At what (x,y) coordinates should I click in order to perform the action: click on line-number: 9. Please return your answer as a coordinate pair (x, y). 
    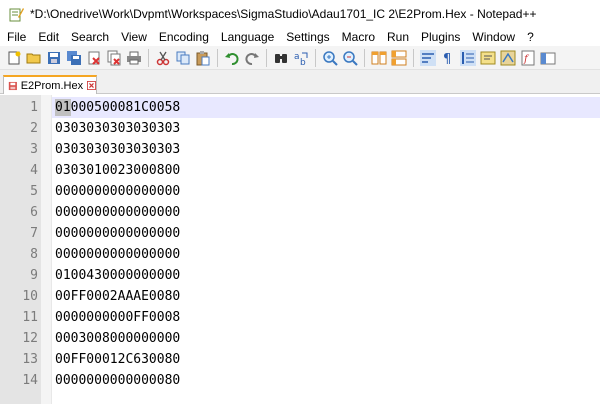
    Looking at the image, I should click on (34, 275).